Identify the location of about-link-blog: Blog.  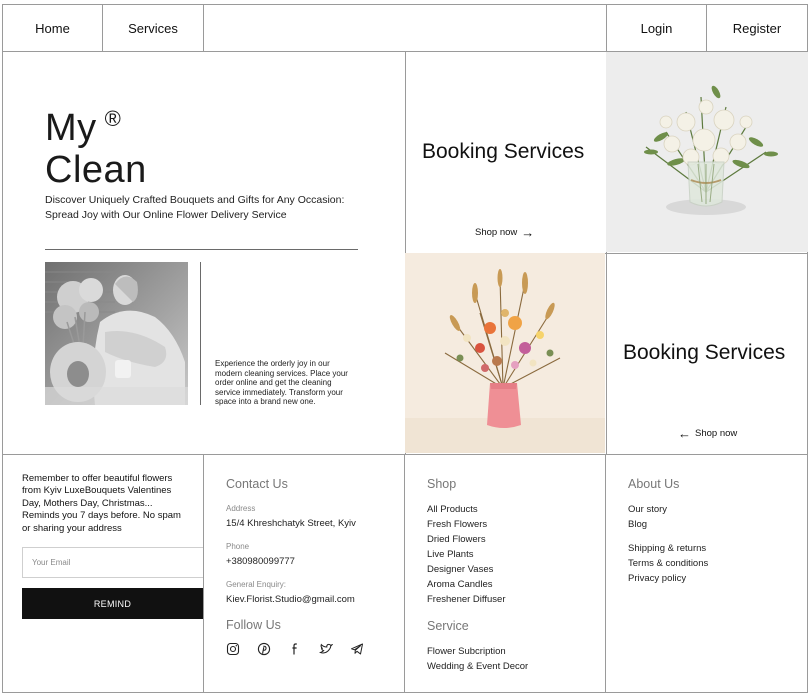
(637, 524).